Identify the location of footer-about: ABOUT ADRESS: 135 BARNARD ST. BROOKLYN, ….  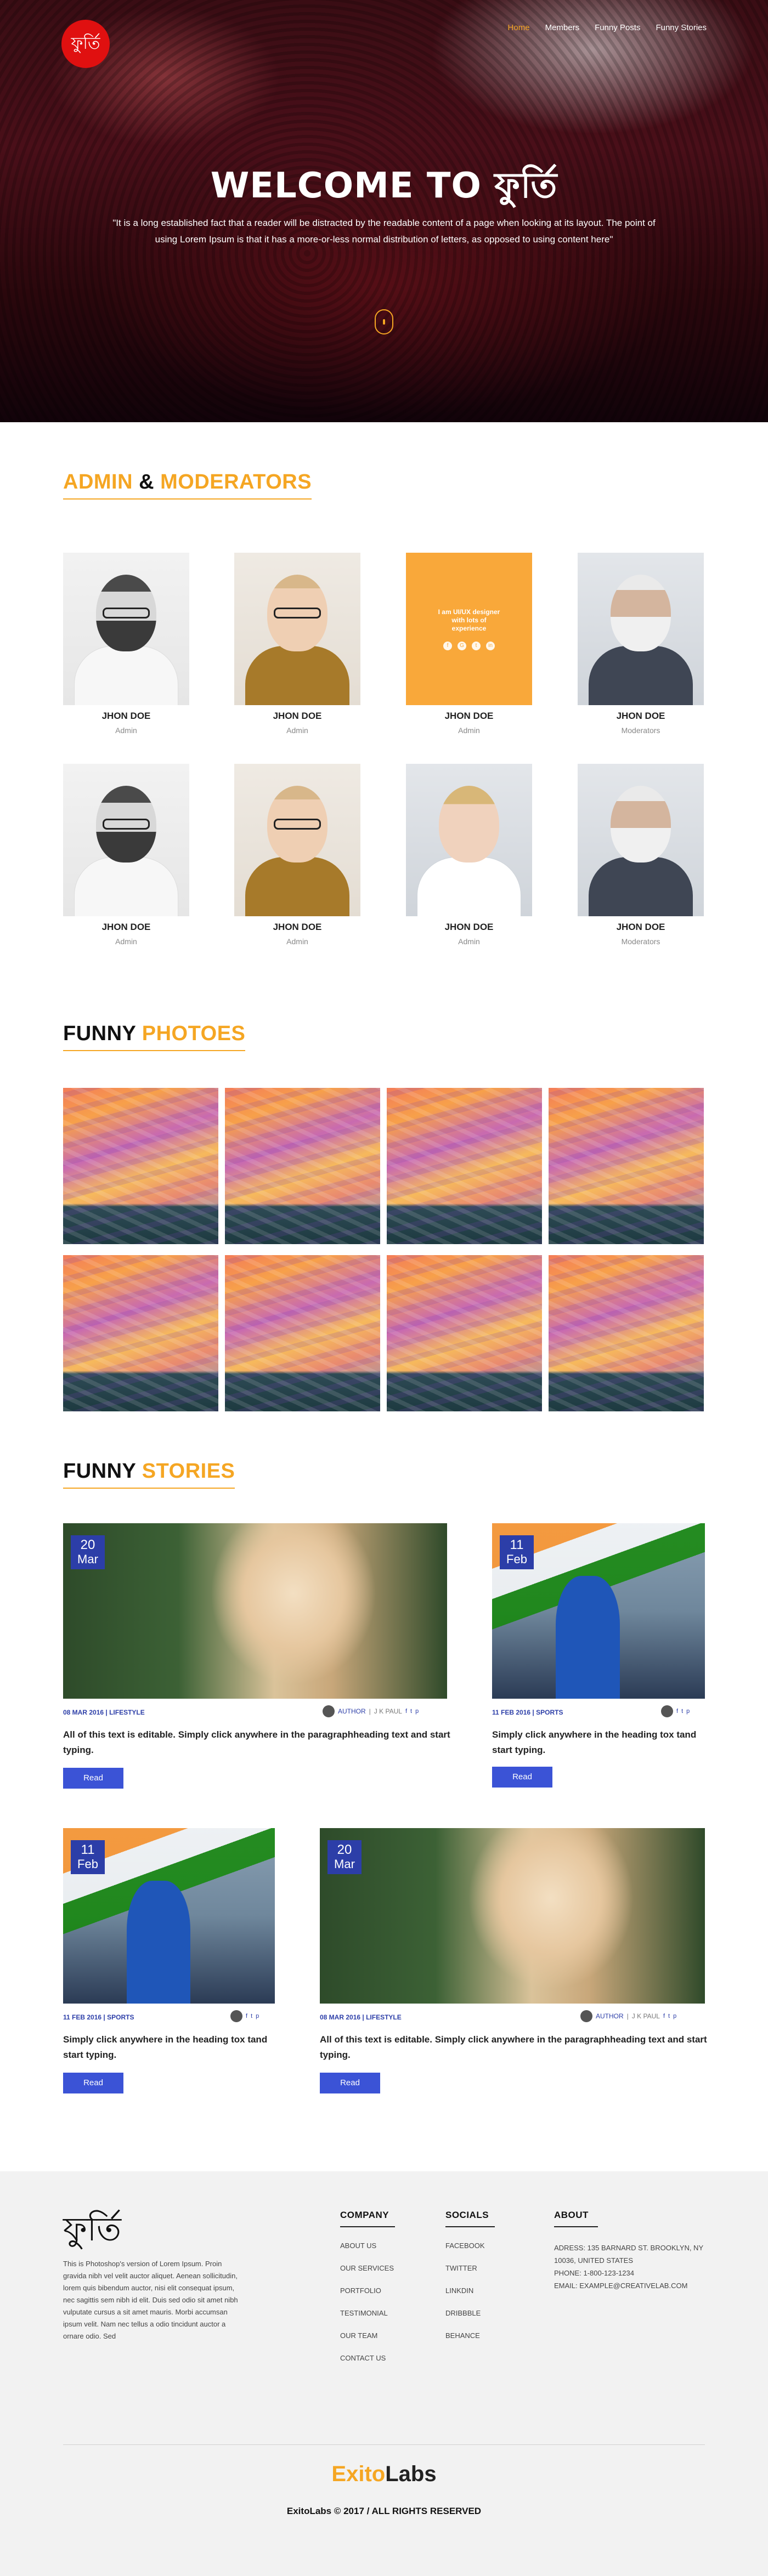
(634, 2251).